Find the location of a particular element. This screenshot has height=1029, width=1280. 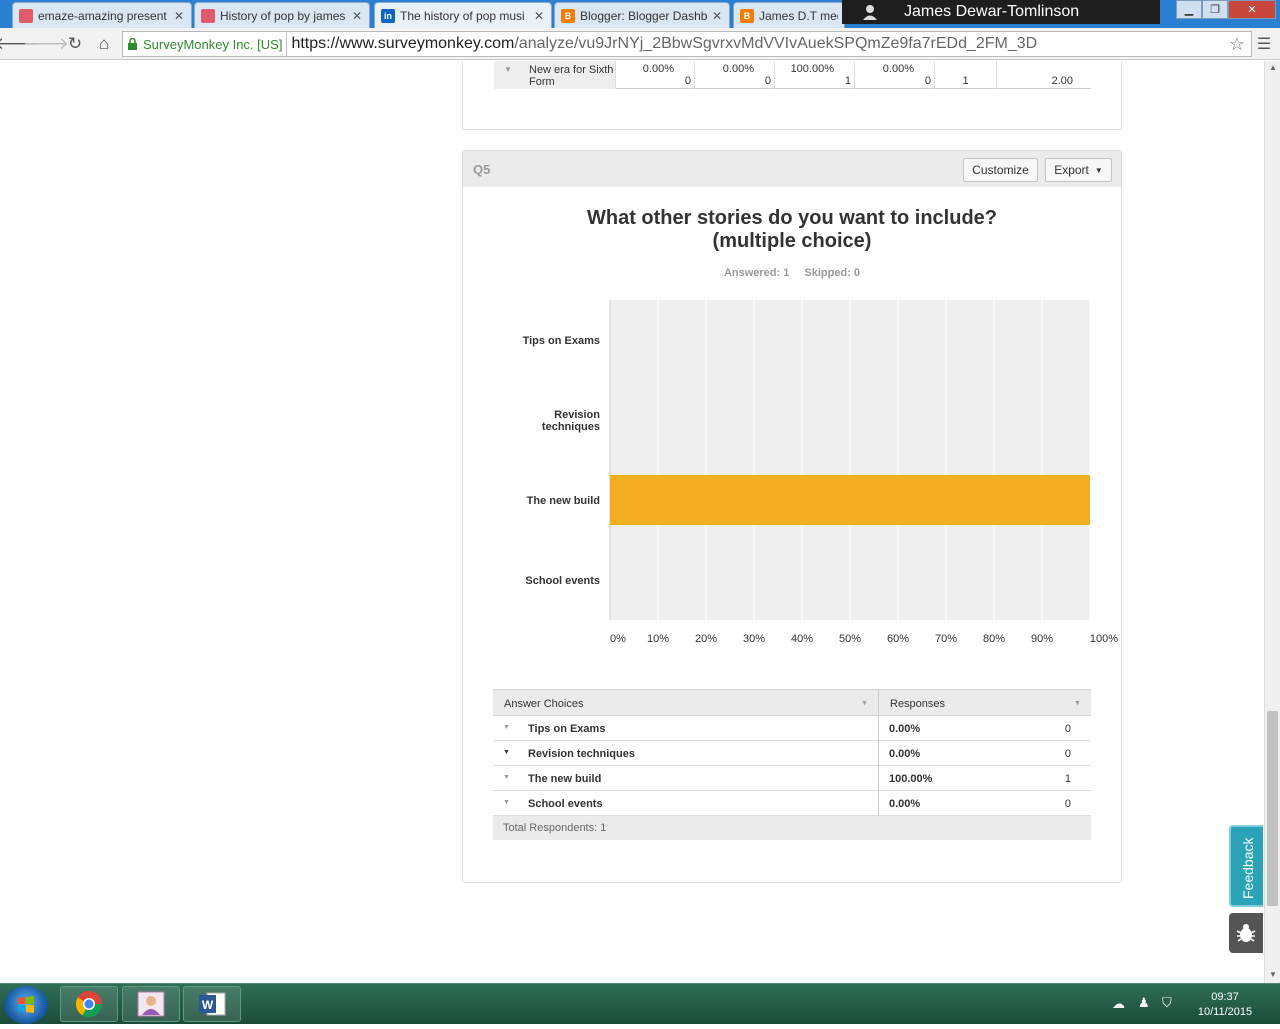

feedback-tab: Feedback is located at coordinates (1246, 866).